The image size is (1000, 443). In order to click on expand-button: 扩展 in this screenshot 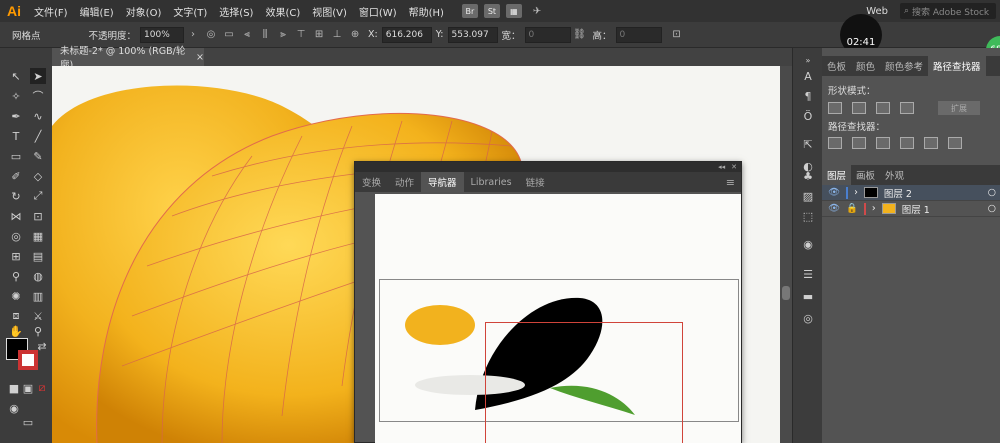, I will do `click(959, 108)`.